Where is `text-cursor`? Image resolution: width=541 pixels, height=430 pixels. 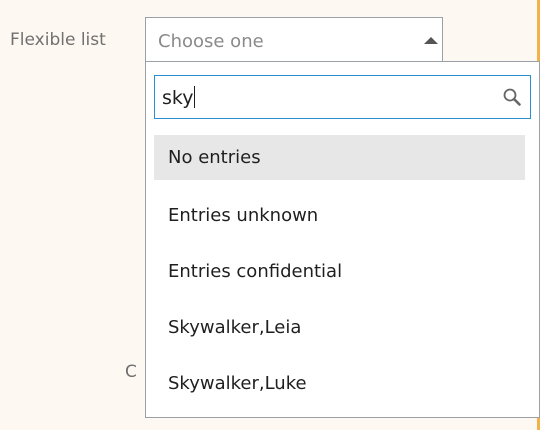
text-cursor is located at coordinates (195, 97).